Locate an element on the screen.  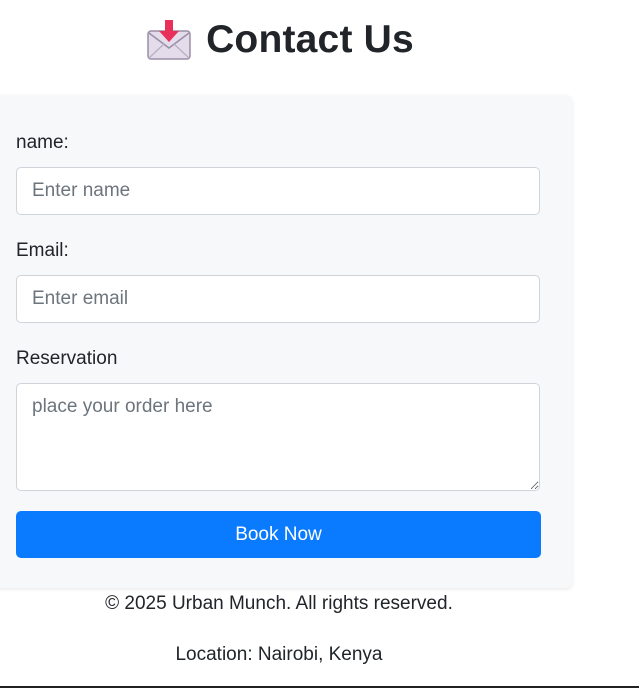
email-input is located at coordinates (278, 299).